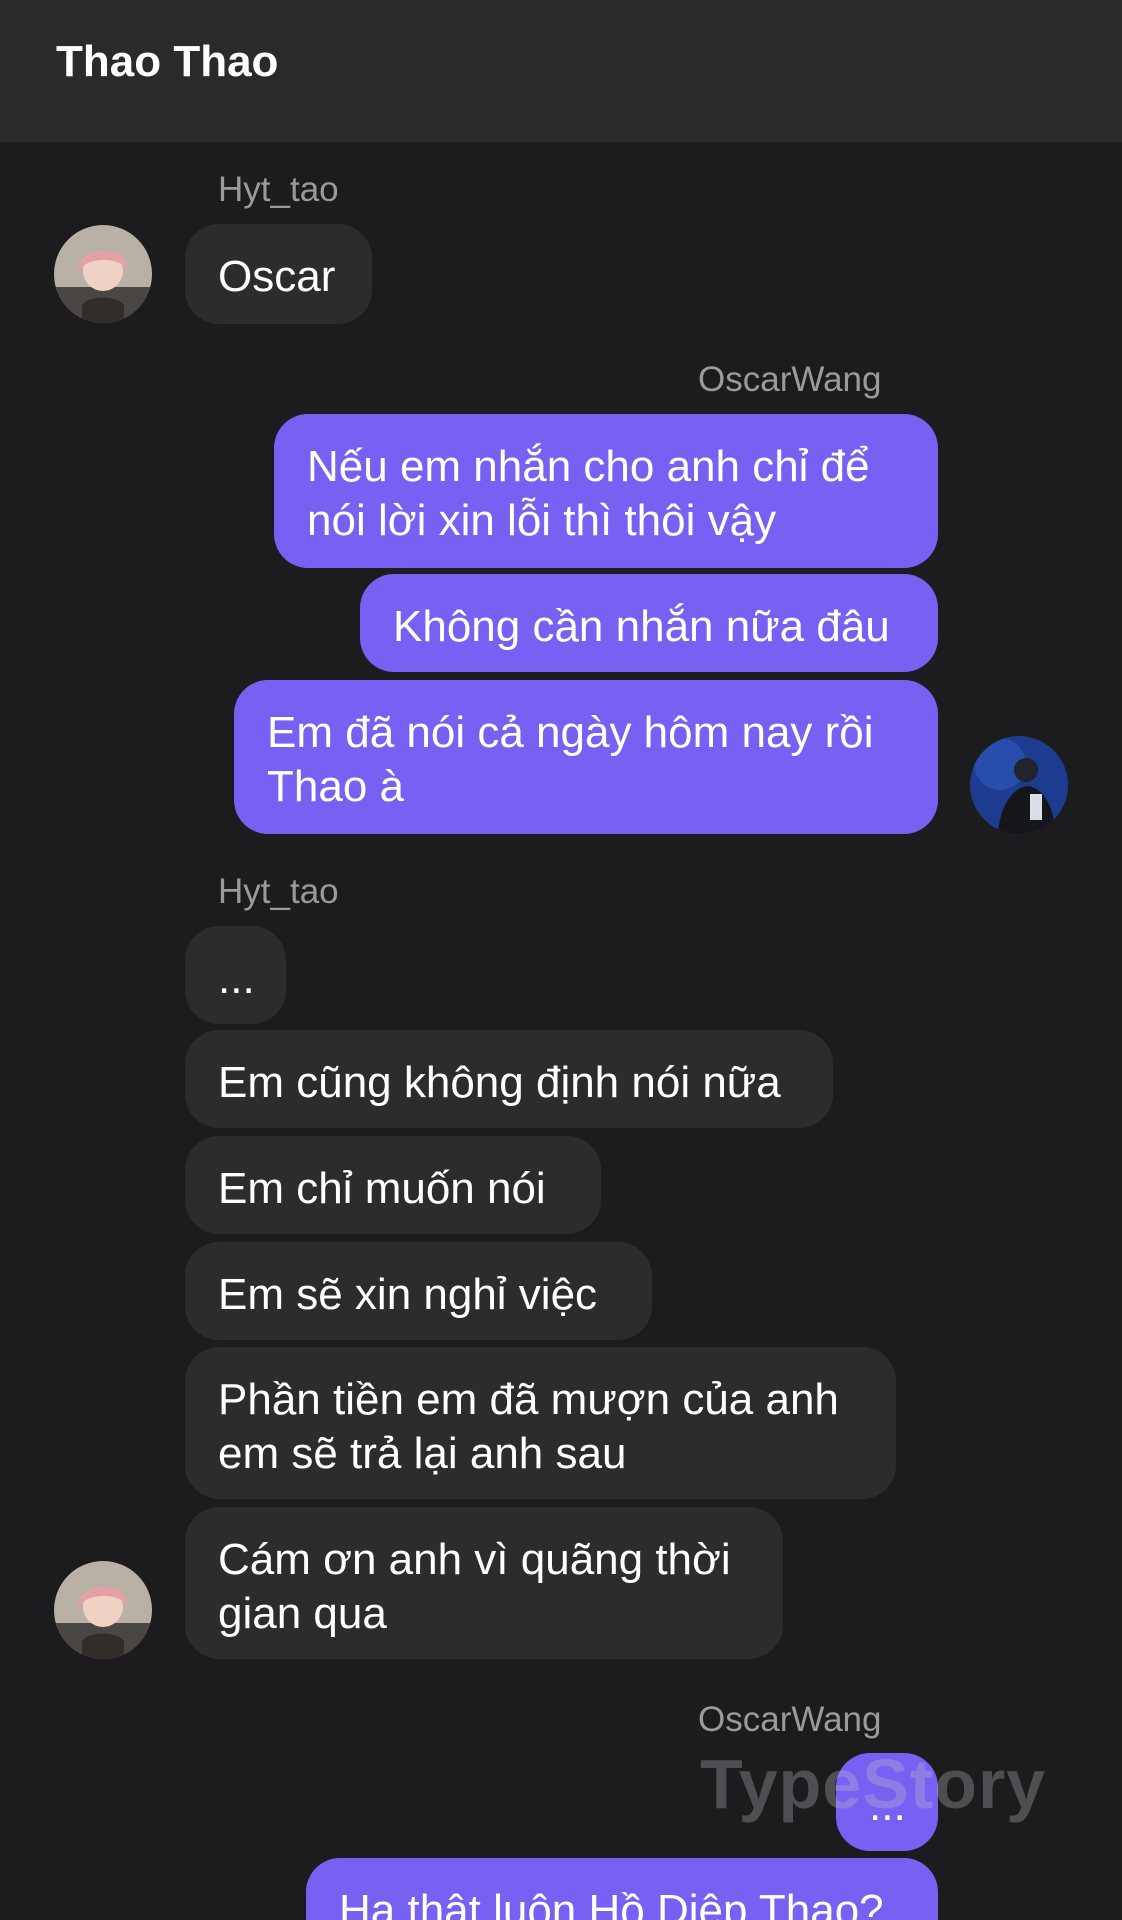  What do you see at coordinates (570, 732) in the screenshot?
I see `message-text-line: Em đã nói cả ngày hôm nay rồi` at bounding box center [570, 732].